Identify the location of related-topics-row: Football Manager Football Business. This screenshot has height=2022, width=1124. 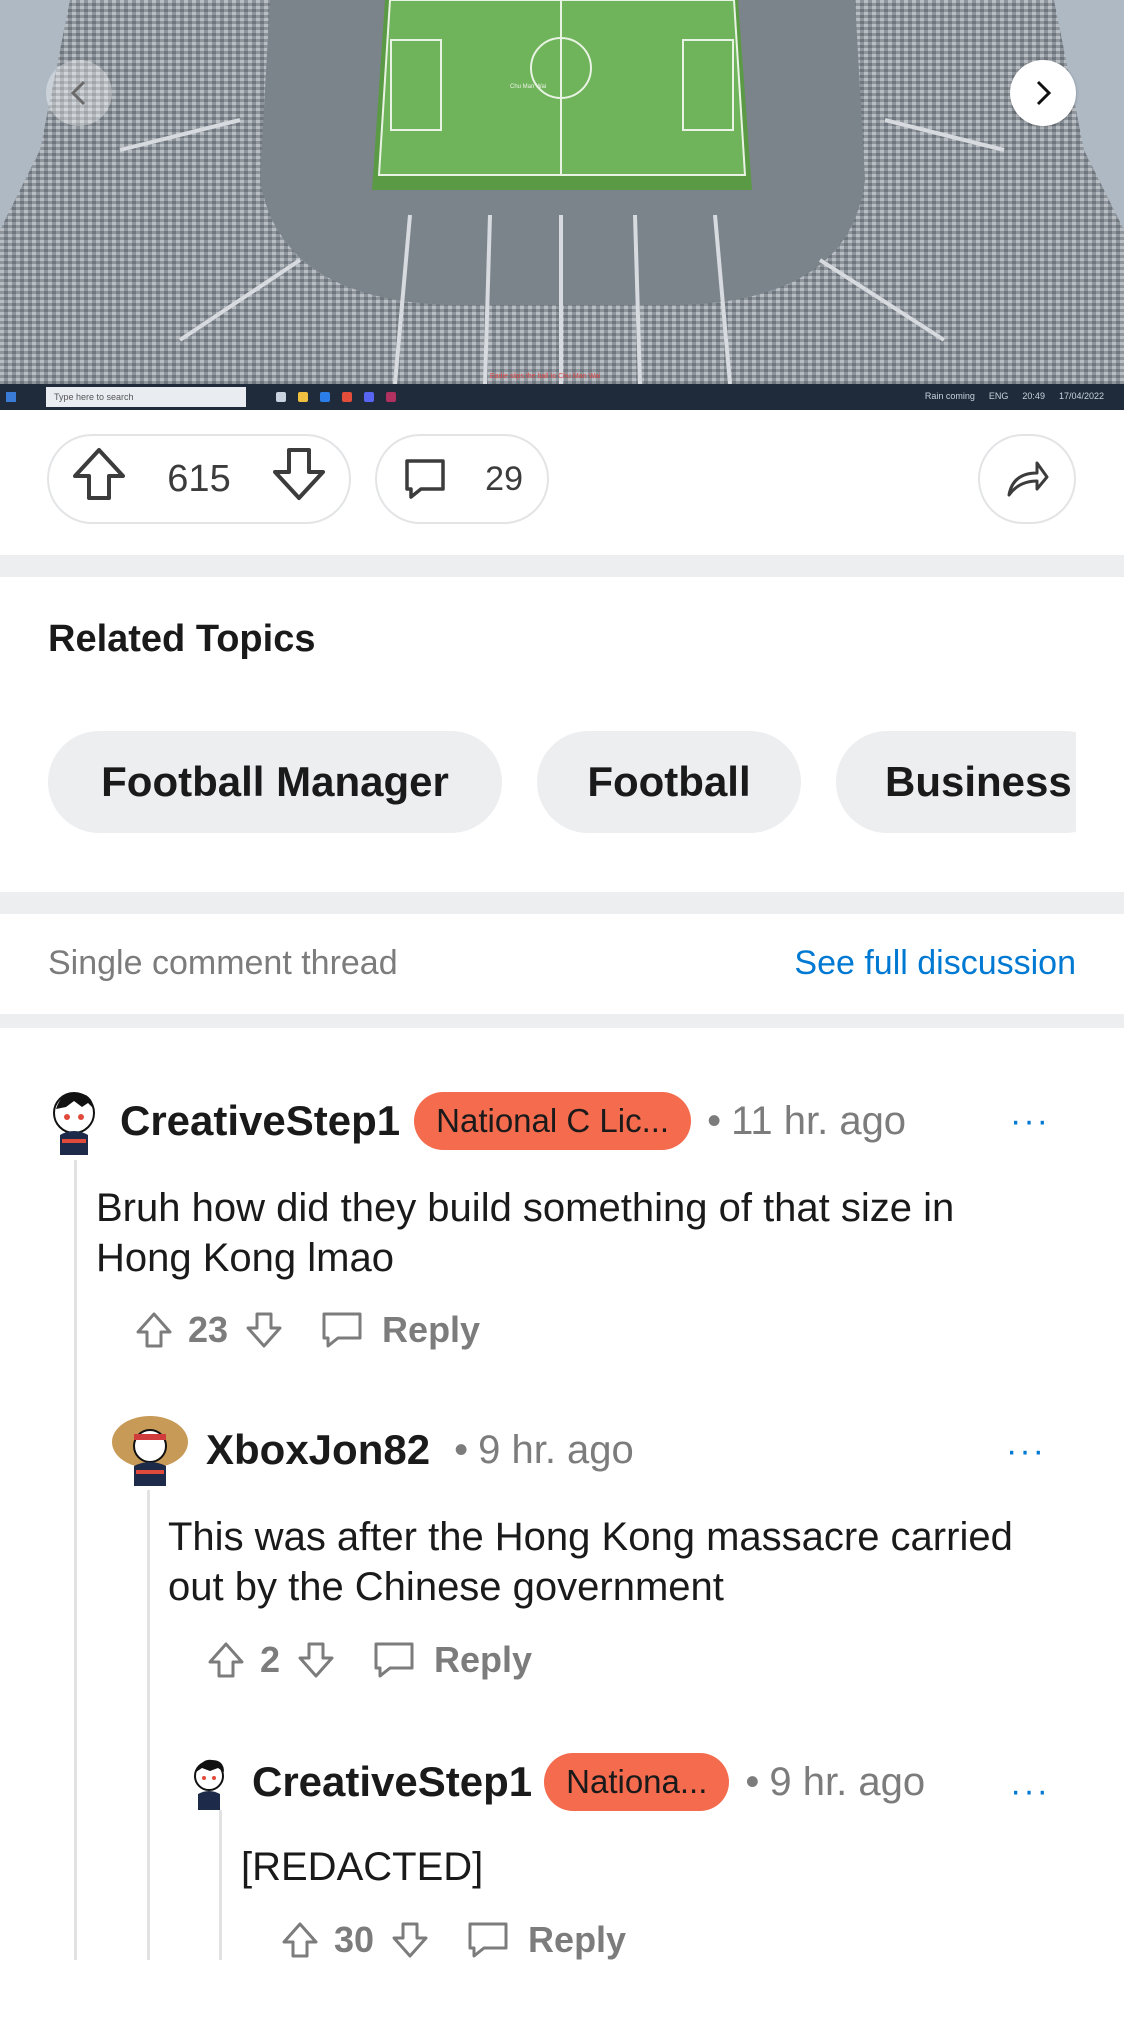
(562, 782).